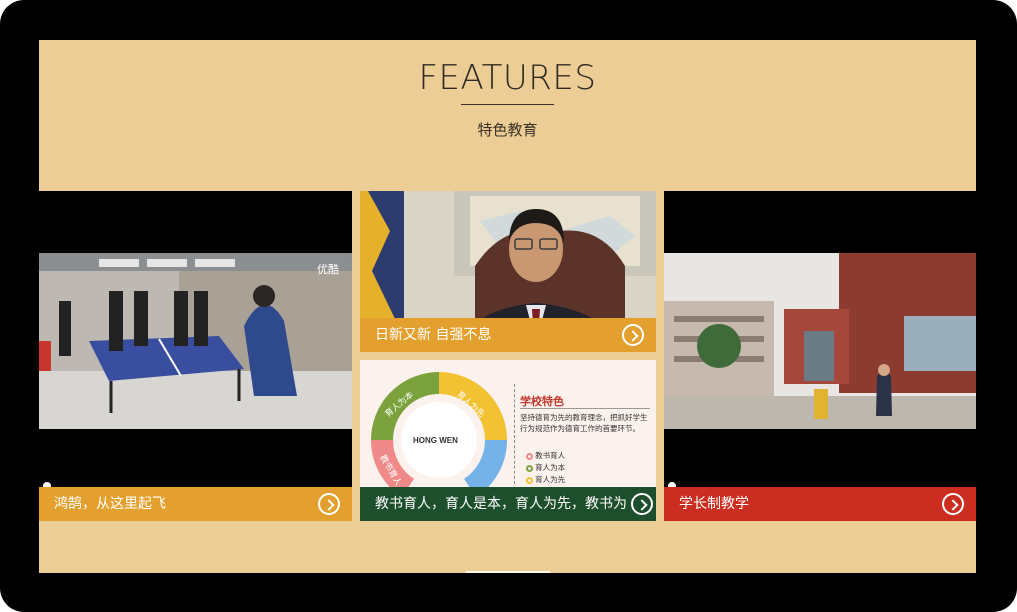  What do you see at coordinates (508, 572) in the screenshot?
I see `page-indicator` at bounding box center [508, 572].